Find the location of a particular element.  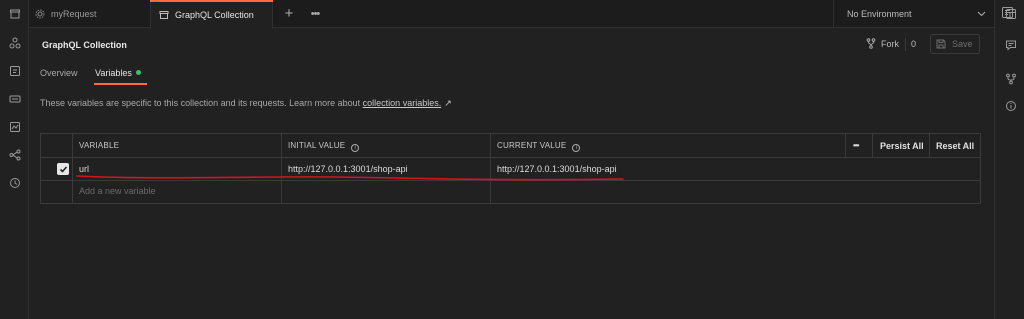

reset-all-button: Reset All is located at coordinates (955, 146).